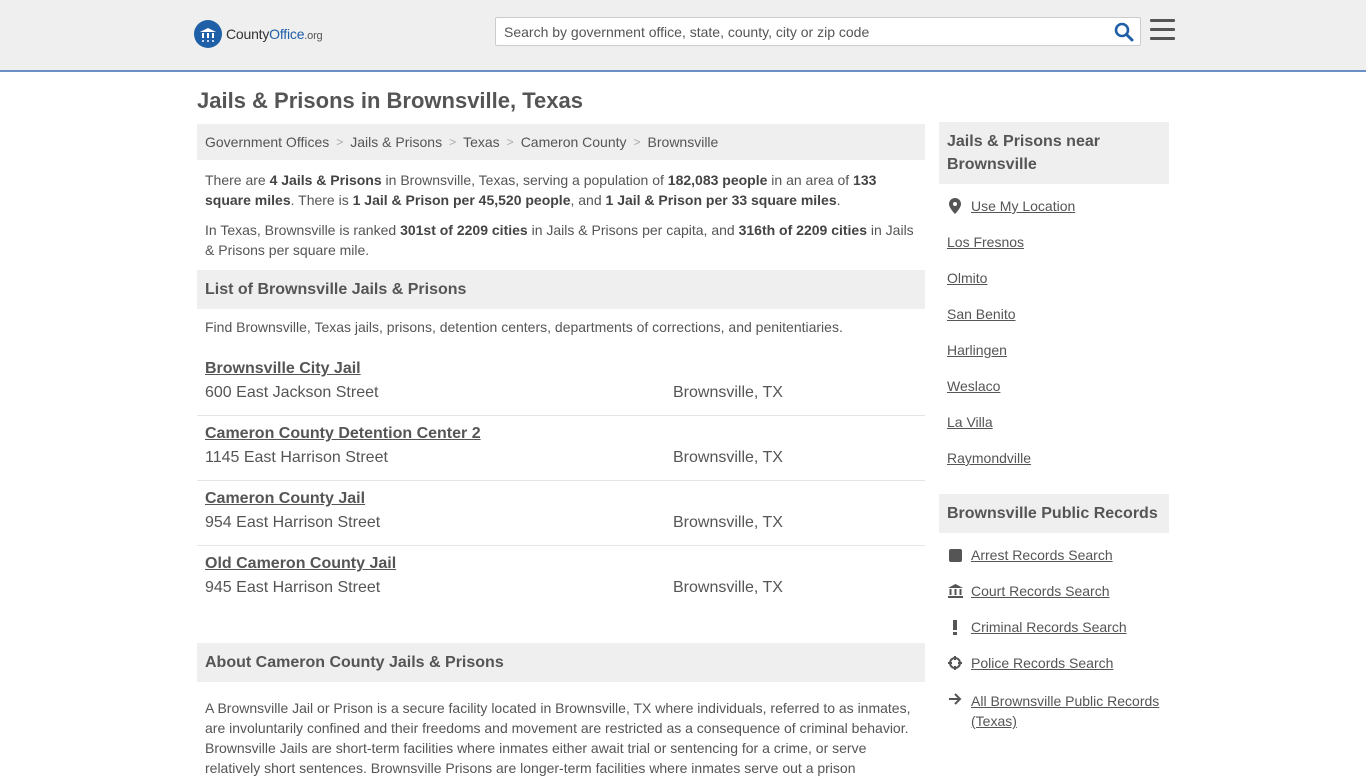  What do you see at coordinates (390, 100) in the screenshot?
I see `page-title: Jails & Prisons in Brownsville, Texas` at bounding box center [390, 100].